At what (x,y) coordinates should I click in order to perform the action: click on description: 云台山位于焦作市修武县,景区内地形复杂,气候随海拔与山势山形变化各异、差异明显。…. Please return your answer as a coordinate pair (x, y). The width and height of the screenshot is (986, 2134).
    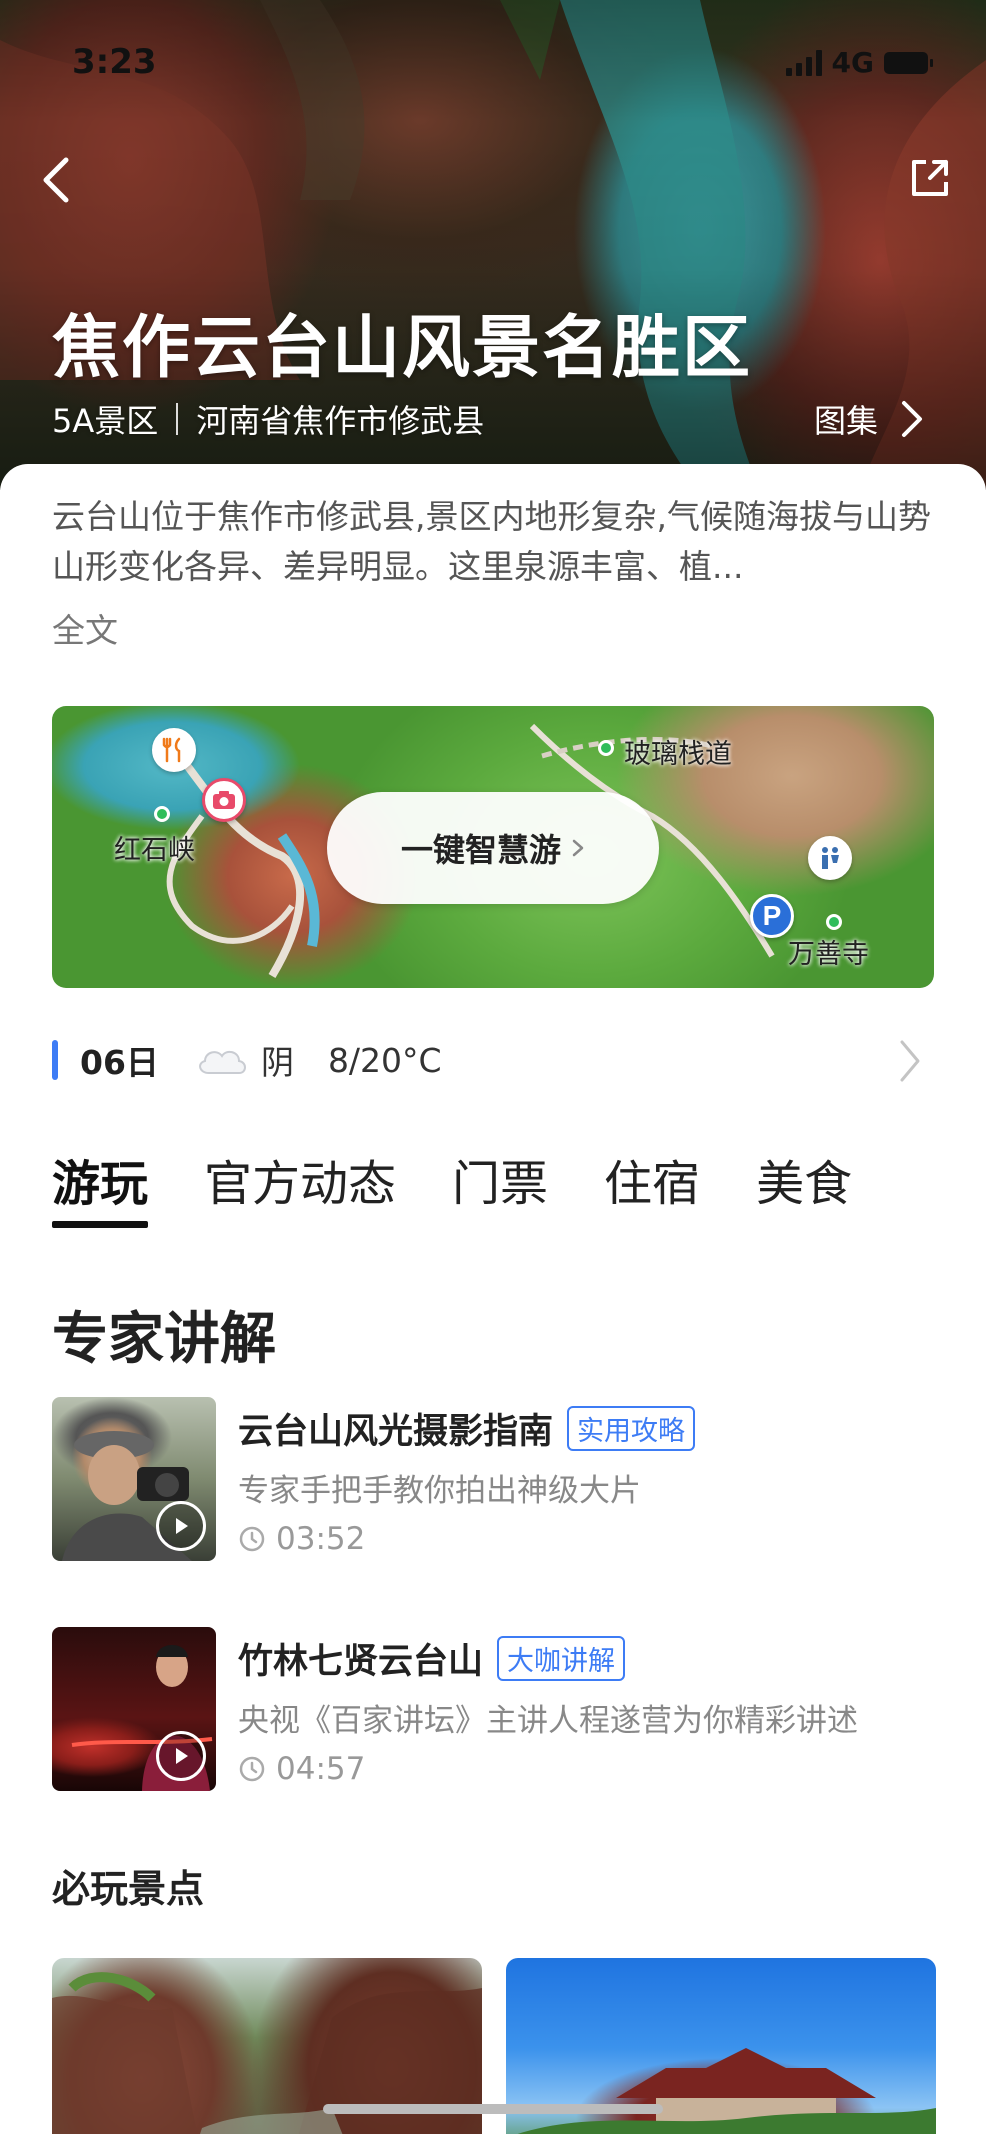
    Looking at the image, I should click on (493, 542).